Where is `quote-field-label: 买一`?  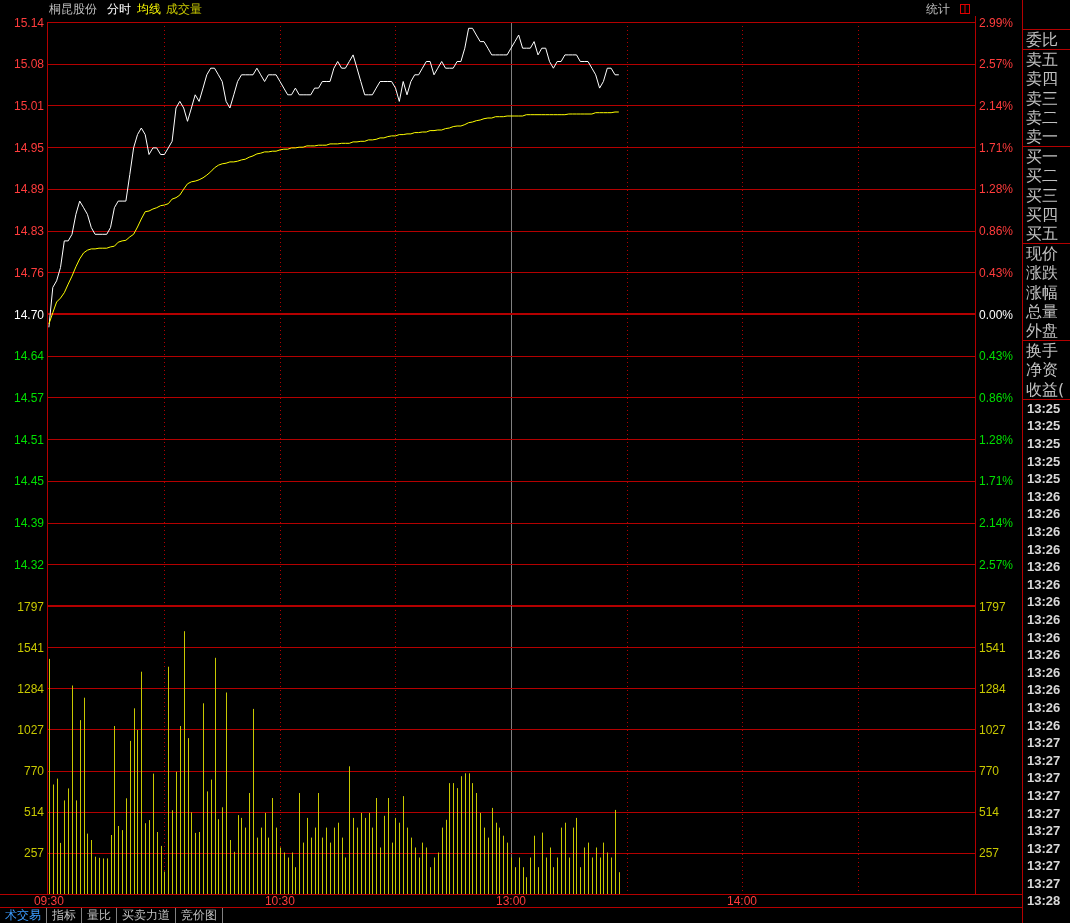
quote-field-label: 买一 is located at coordinates (1042, 157).